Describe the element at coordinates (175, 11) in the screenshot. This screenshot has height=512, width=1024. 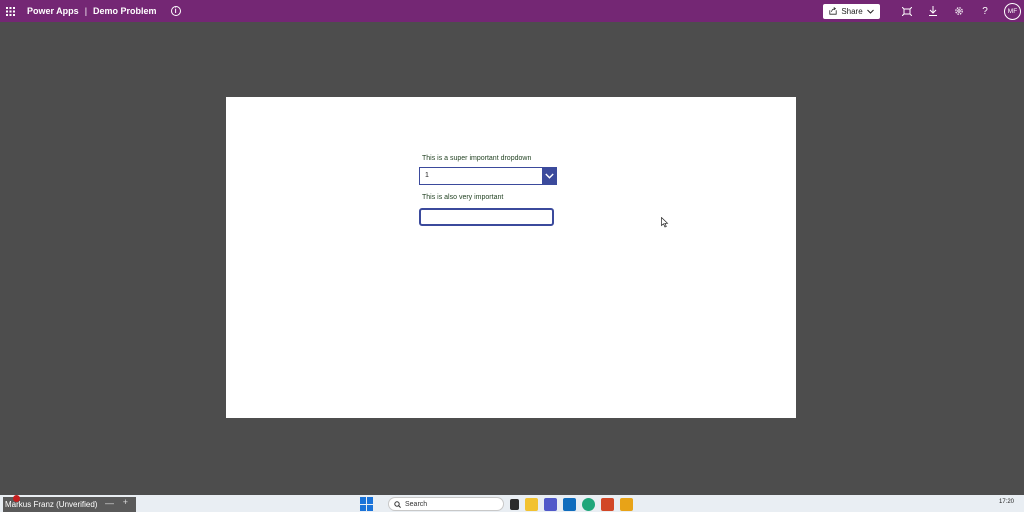
I see `info-icon: i` at that location.